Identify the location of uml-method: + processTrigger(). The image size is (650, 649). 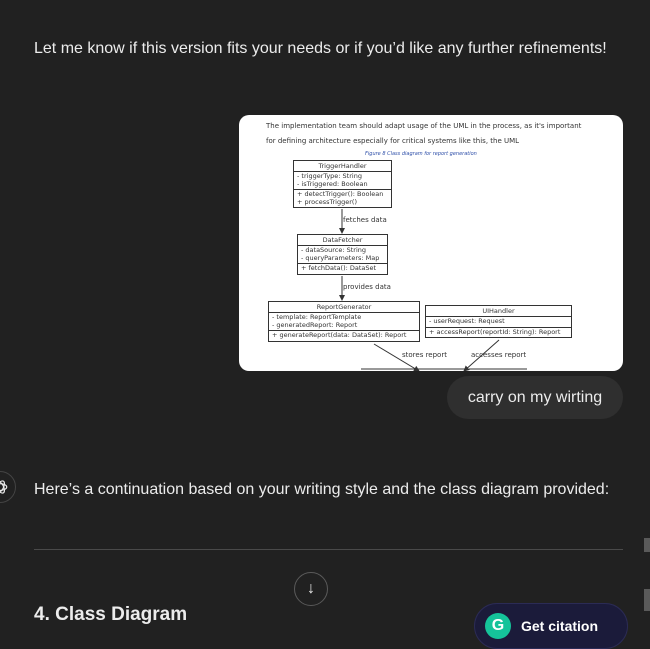
(327, 201).